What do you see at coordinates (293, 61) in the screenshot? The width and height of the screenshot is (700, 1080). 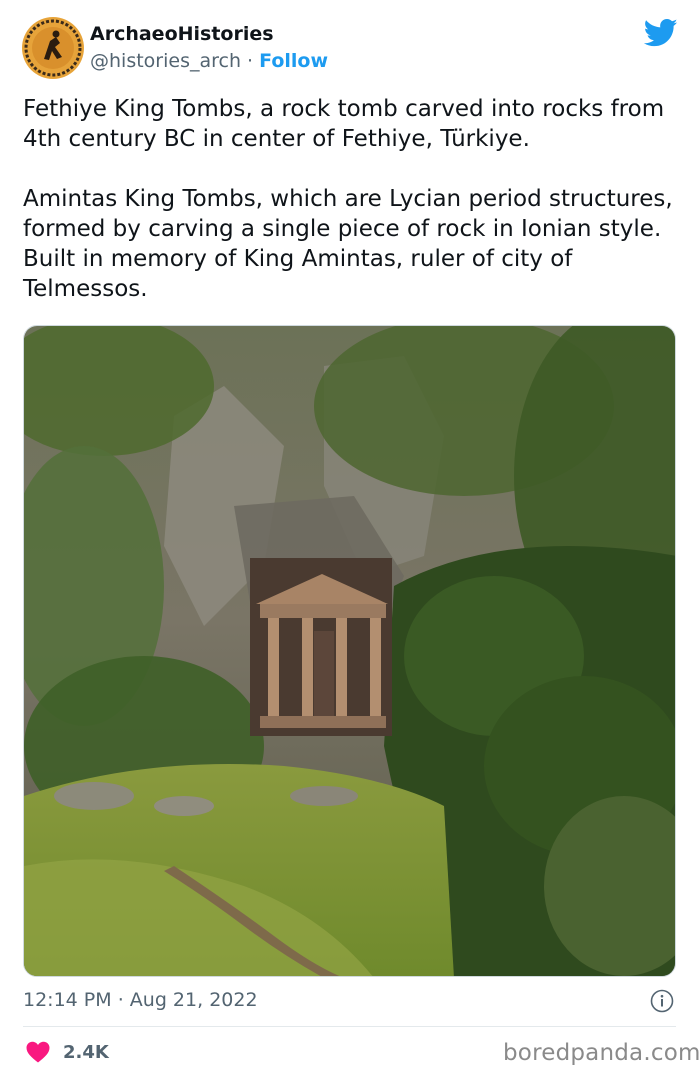 I see `follow-button: Follow` at bounding box center [293, 61].